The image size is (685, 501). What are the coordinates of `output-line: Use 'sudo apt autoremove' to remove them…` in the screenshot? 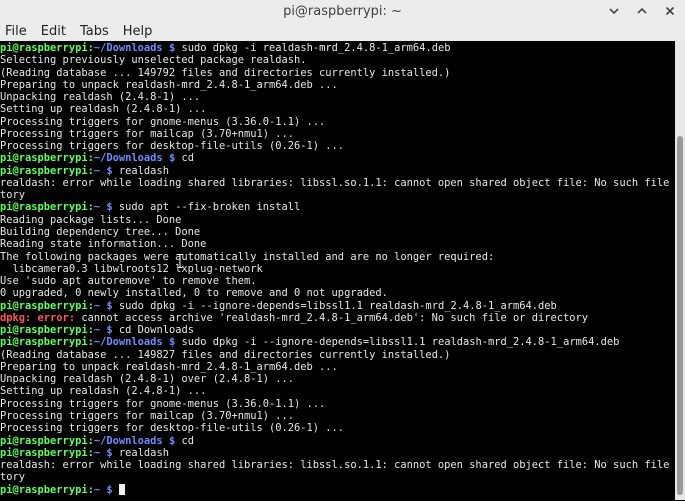 It's located at (128, 281).